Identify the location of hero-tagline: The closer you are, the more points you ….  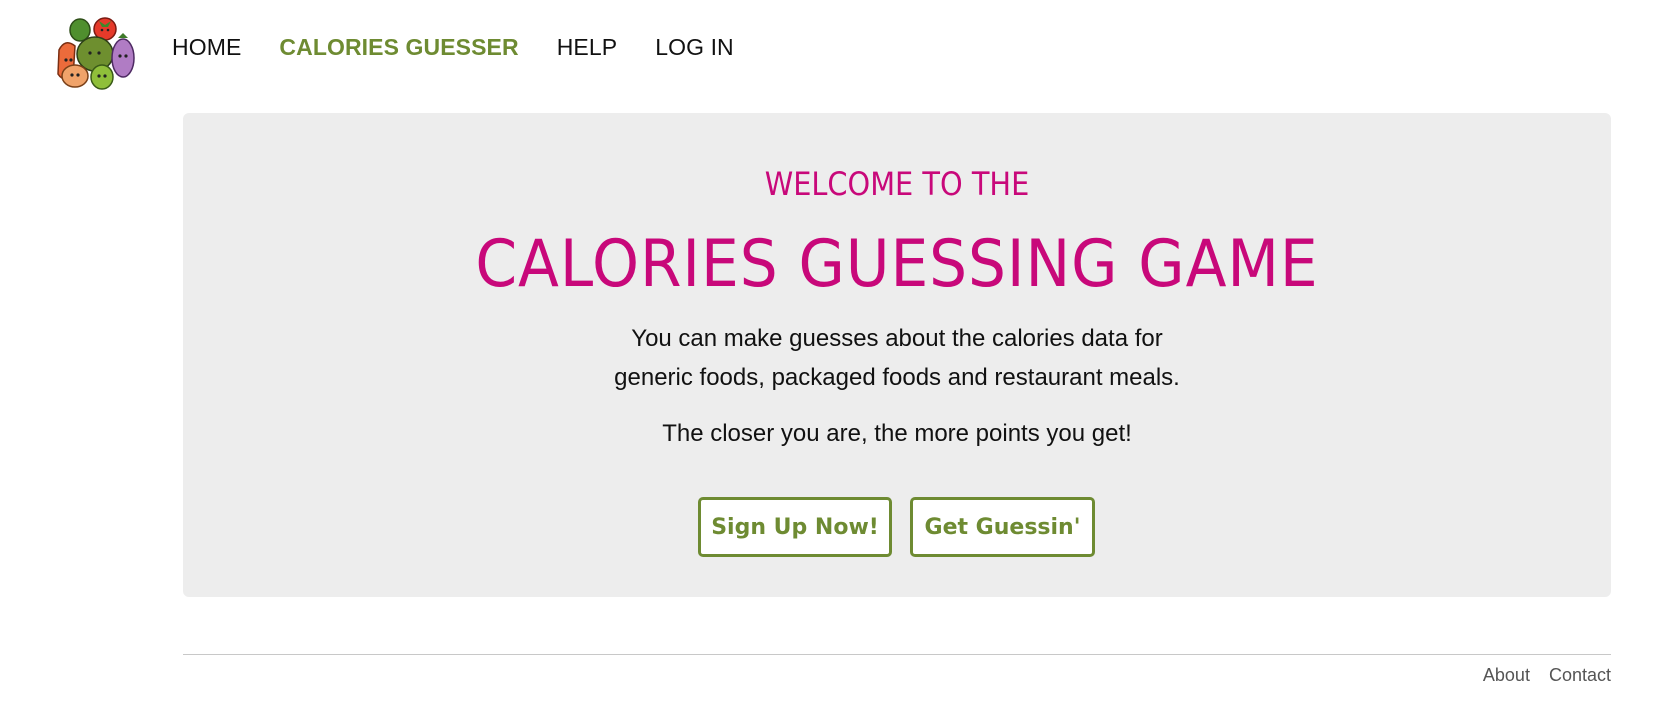
(897, 433).